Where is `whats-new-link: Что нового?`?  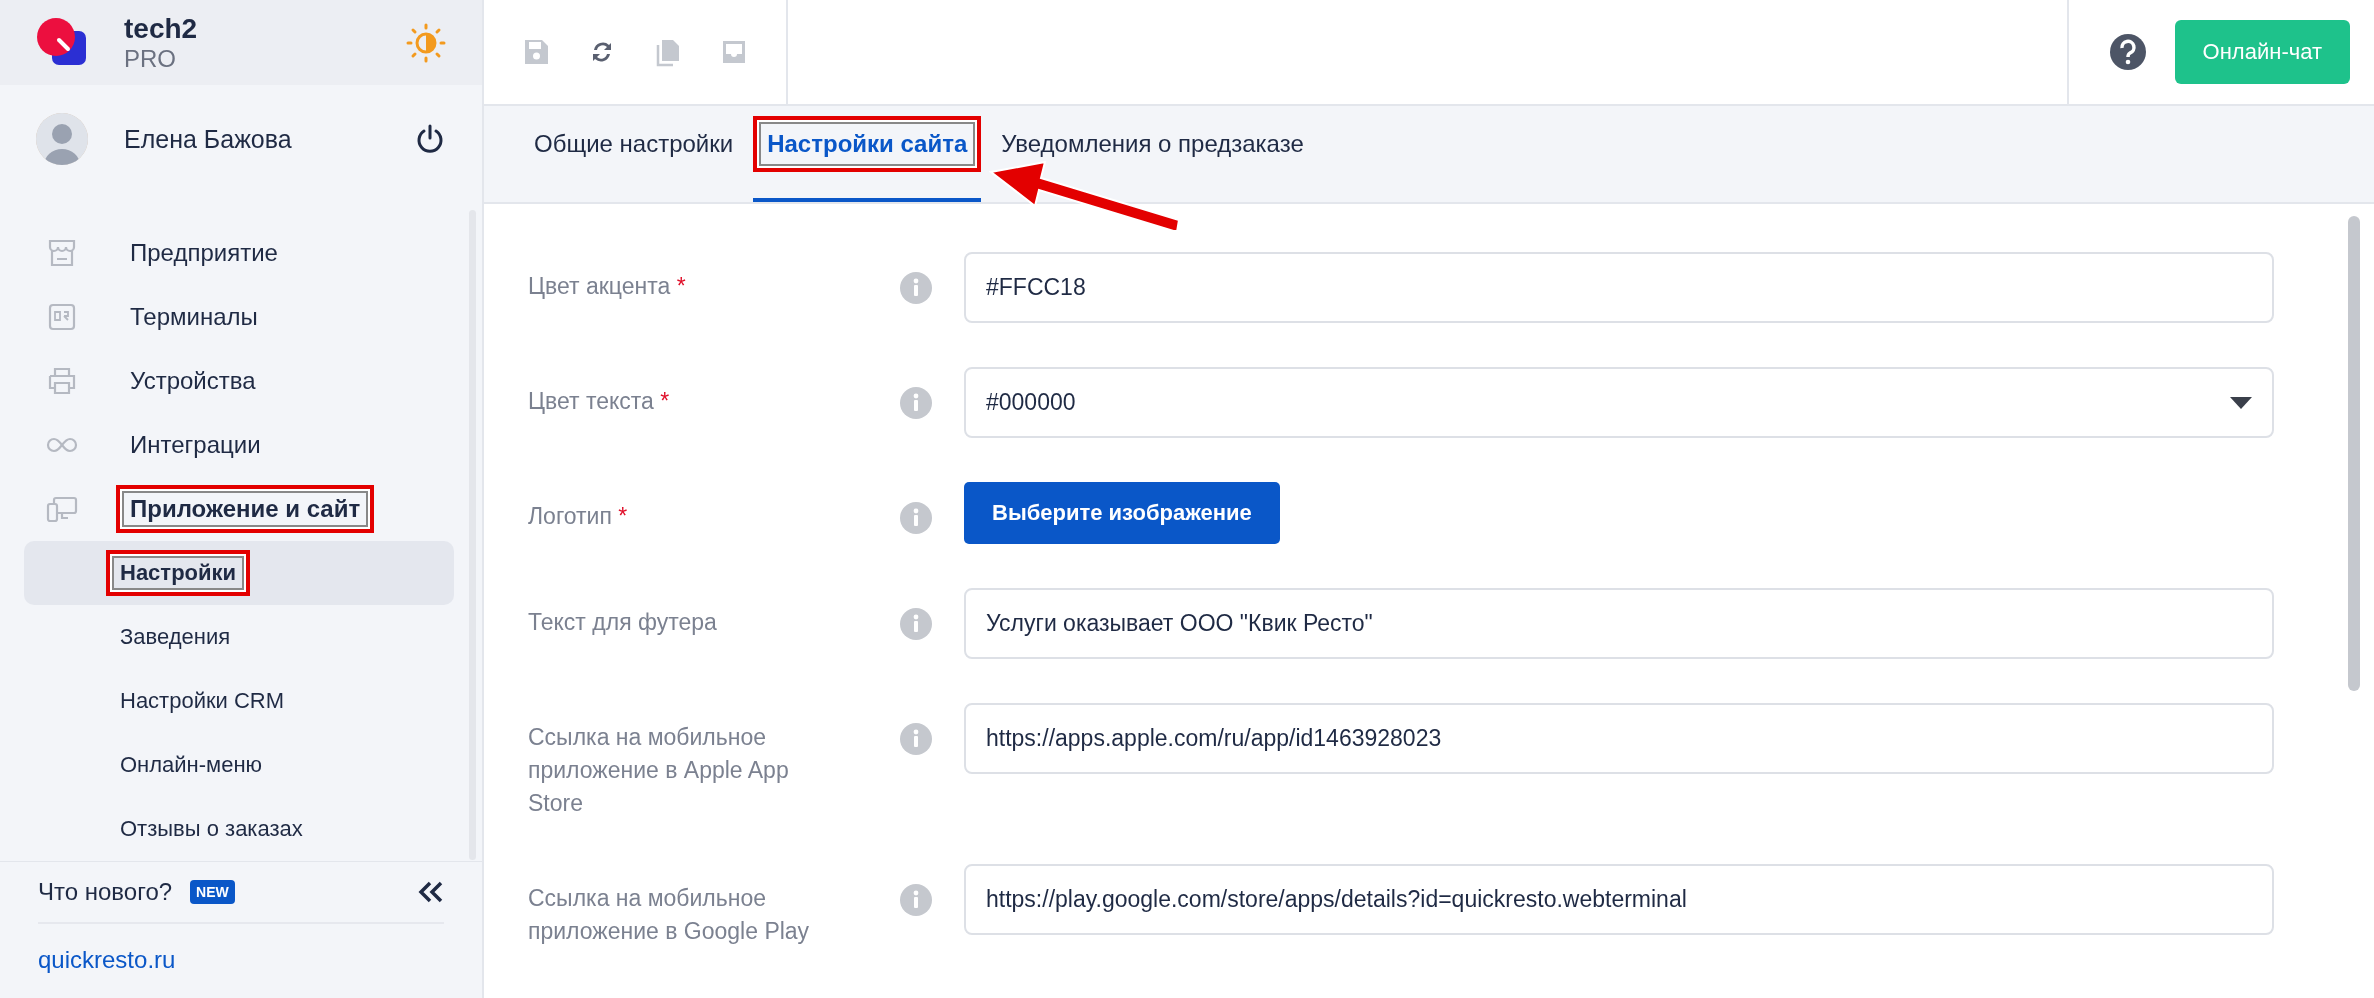
whats-new-link: Что нового? is located at coordinates (105, 892).